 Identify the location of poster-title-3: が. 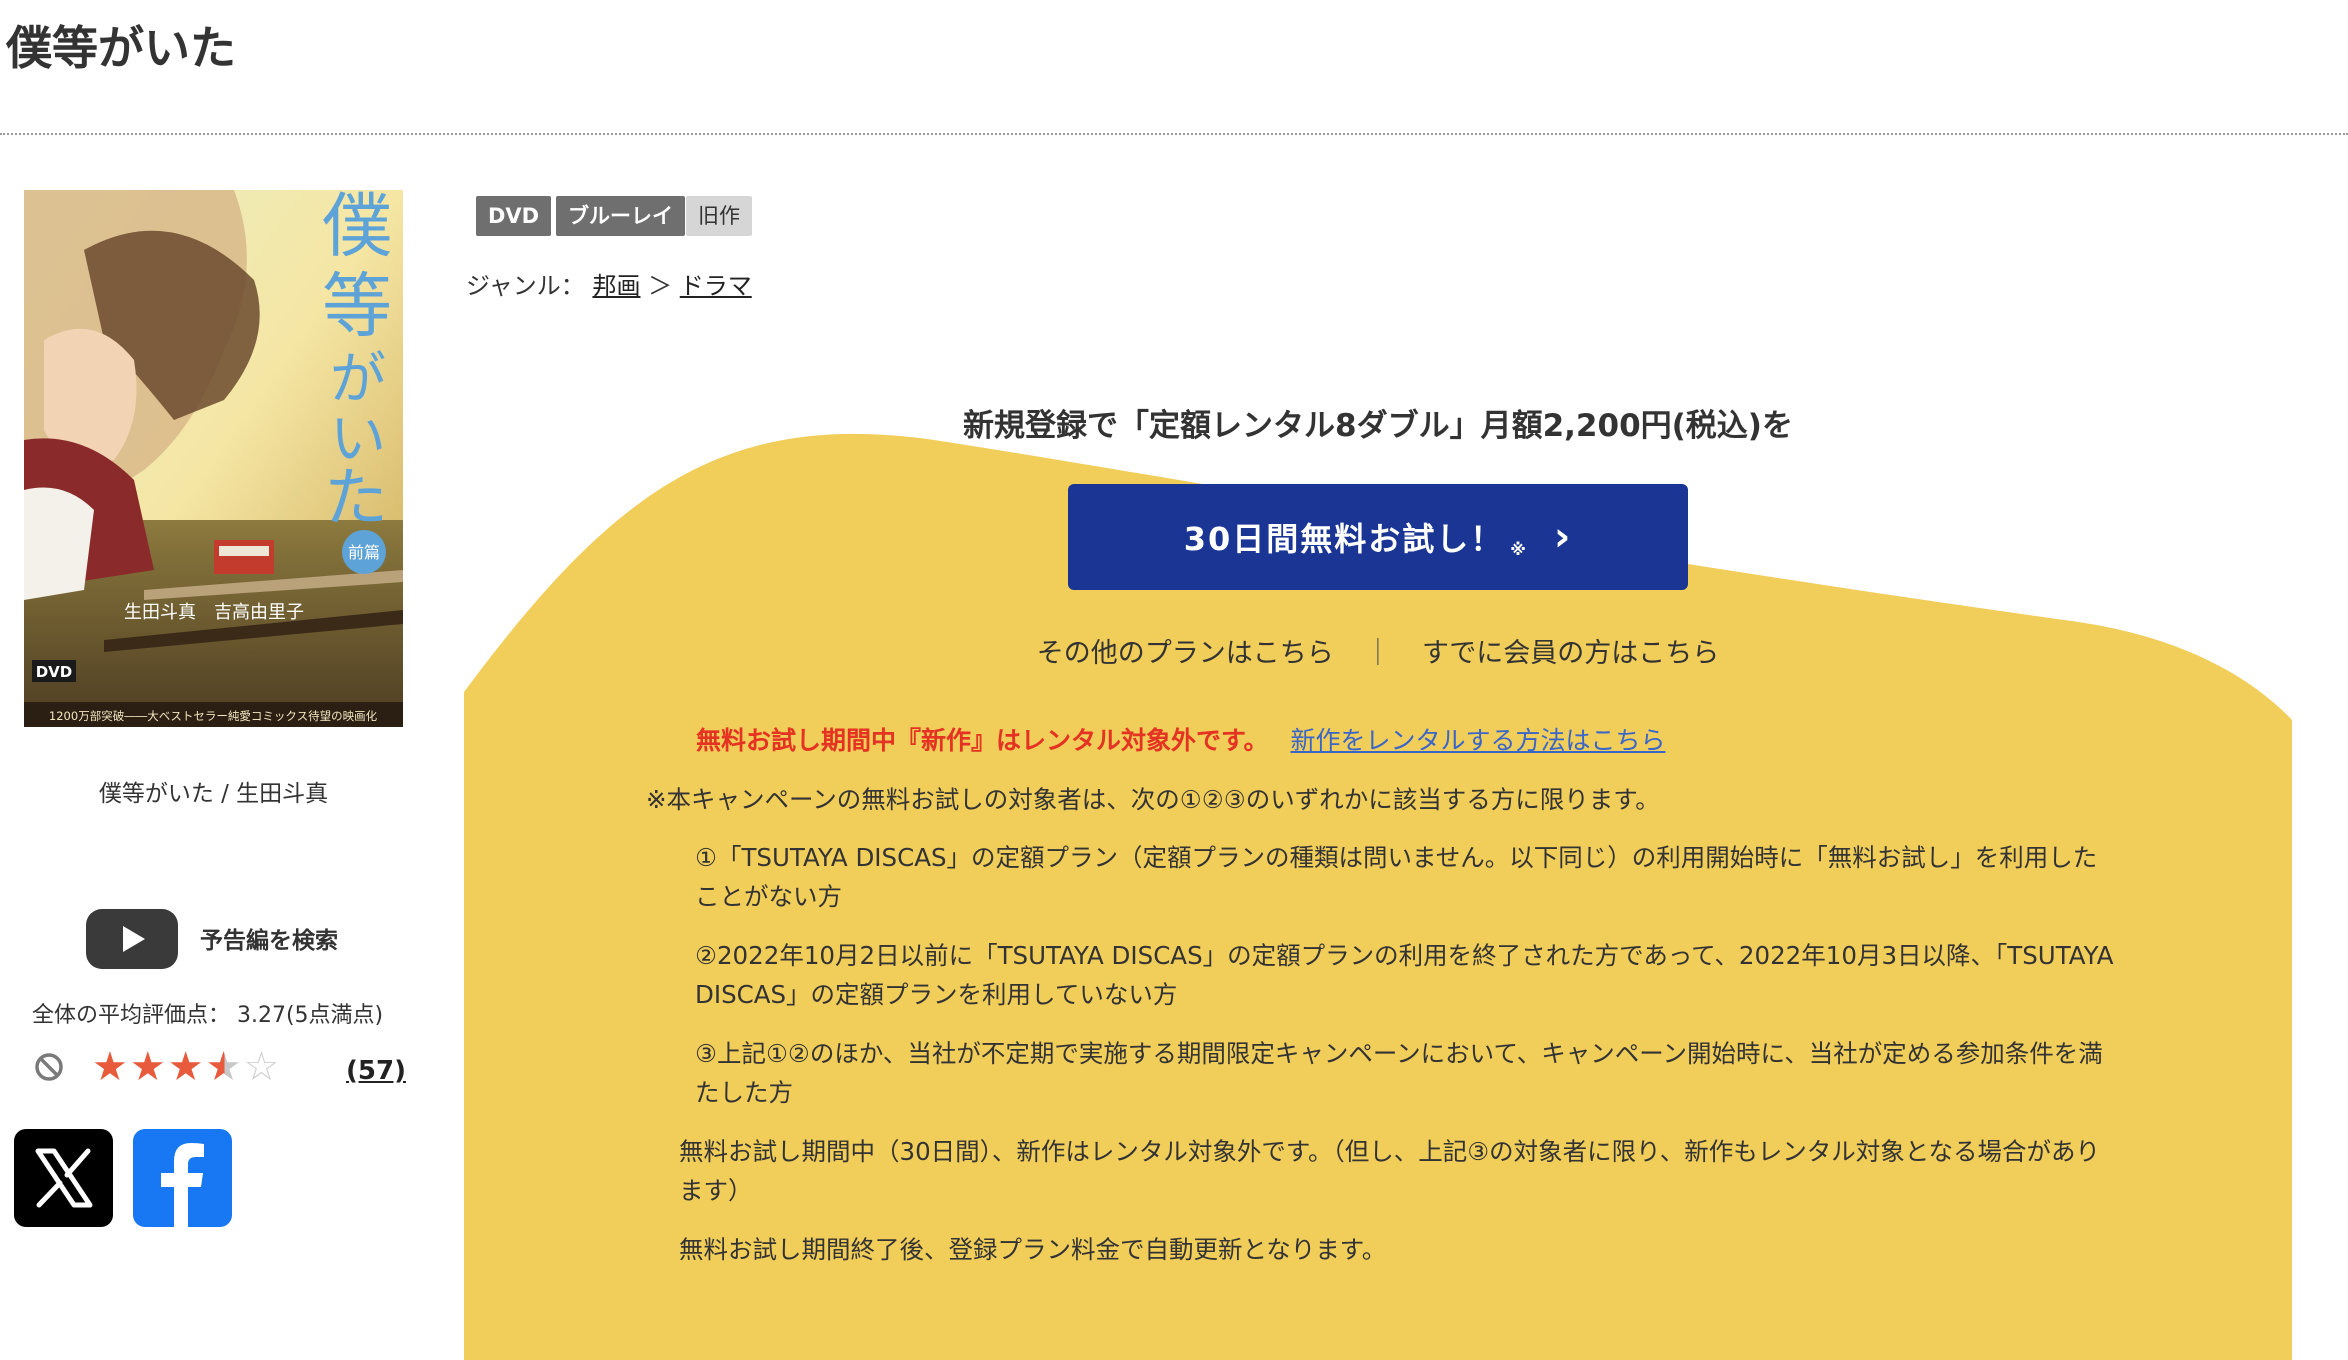
(358, 379).